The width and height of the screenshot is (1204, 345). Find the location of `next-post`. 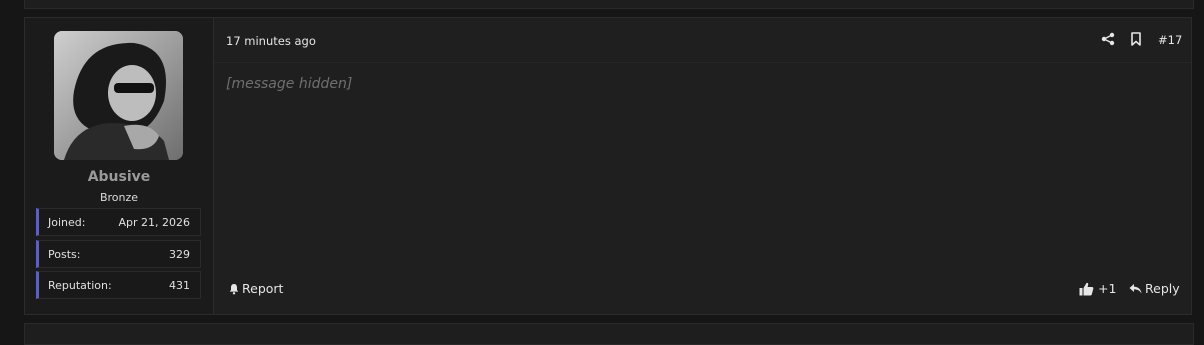

next-post is located at coordinates (609, 334).